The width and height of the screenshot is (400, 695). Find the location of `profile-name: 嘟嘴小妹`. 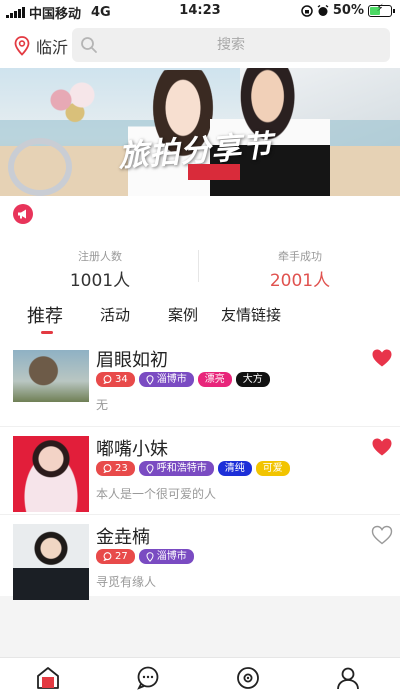

profile-name: 嘟嘴小妹 is located at coordinates (132, 449).